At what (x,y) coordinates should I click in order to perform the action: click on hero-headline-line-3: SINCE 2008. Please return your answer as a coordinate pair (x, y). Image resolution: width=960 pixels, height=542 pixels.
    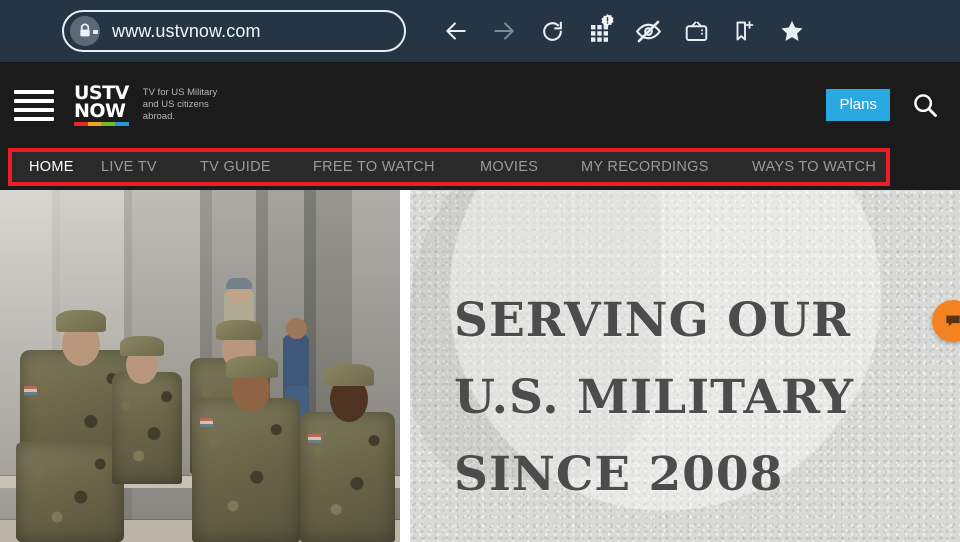
    Looking at the image, I should click on (619, 474).